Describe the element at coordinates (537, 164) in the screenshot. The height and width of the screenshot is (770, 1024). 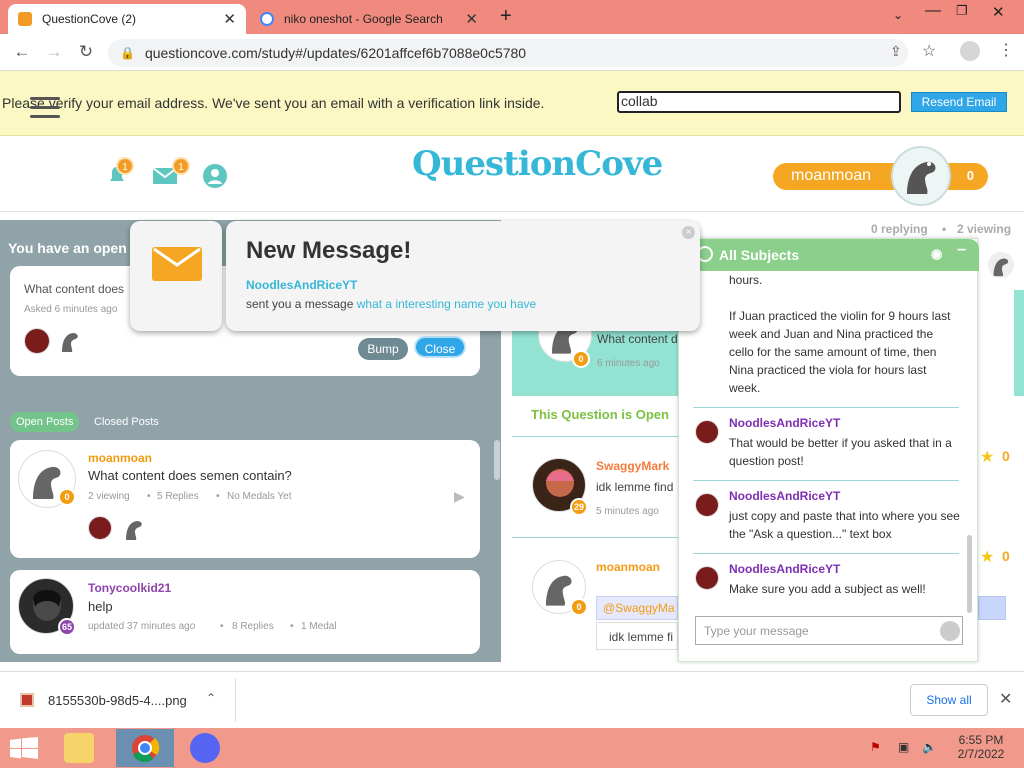
I see `questioncove-logo: QuestionCove` at that location.